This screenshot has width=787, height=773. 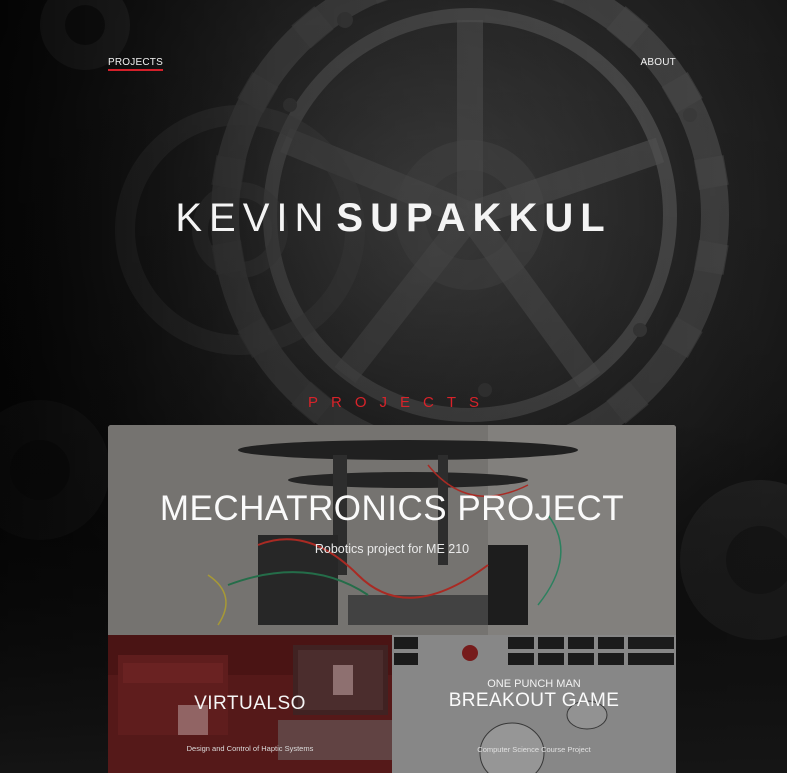 I want to click on breakout-card-pretitle: ONE PUNCH MAN, so click(x=534, y=684).